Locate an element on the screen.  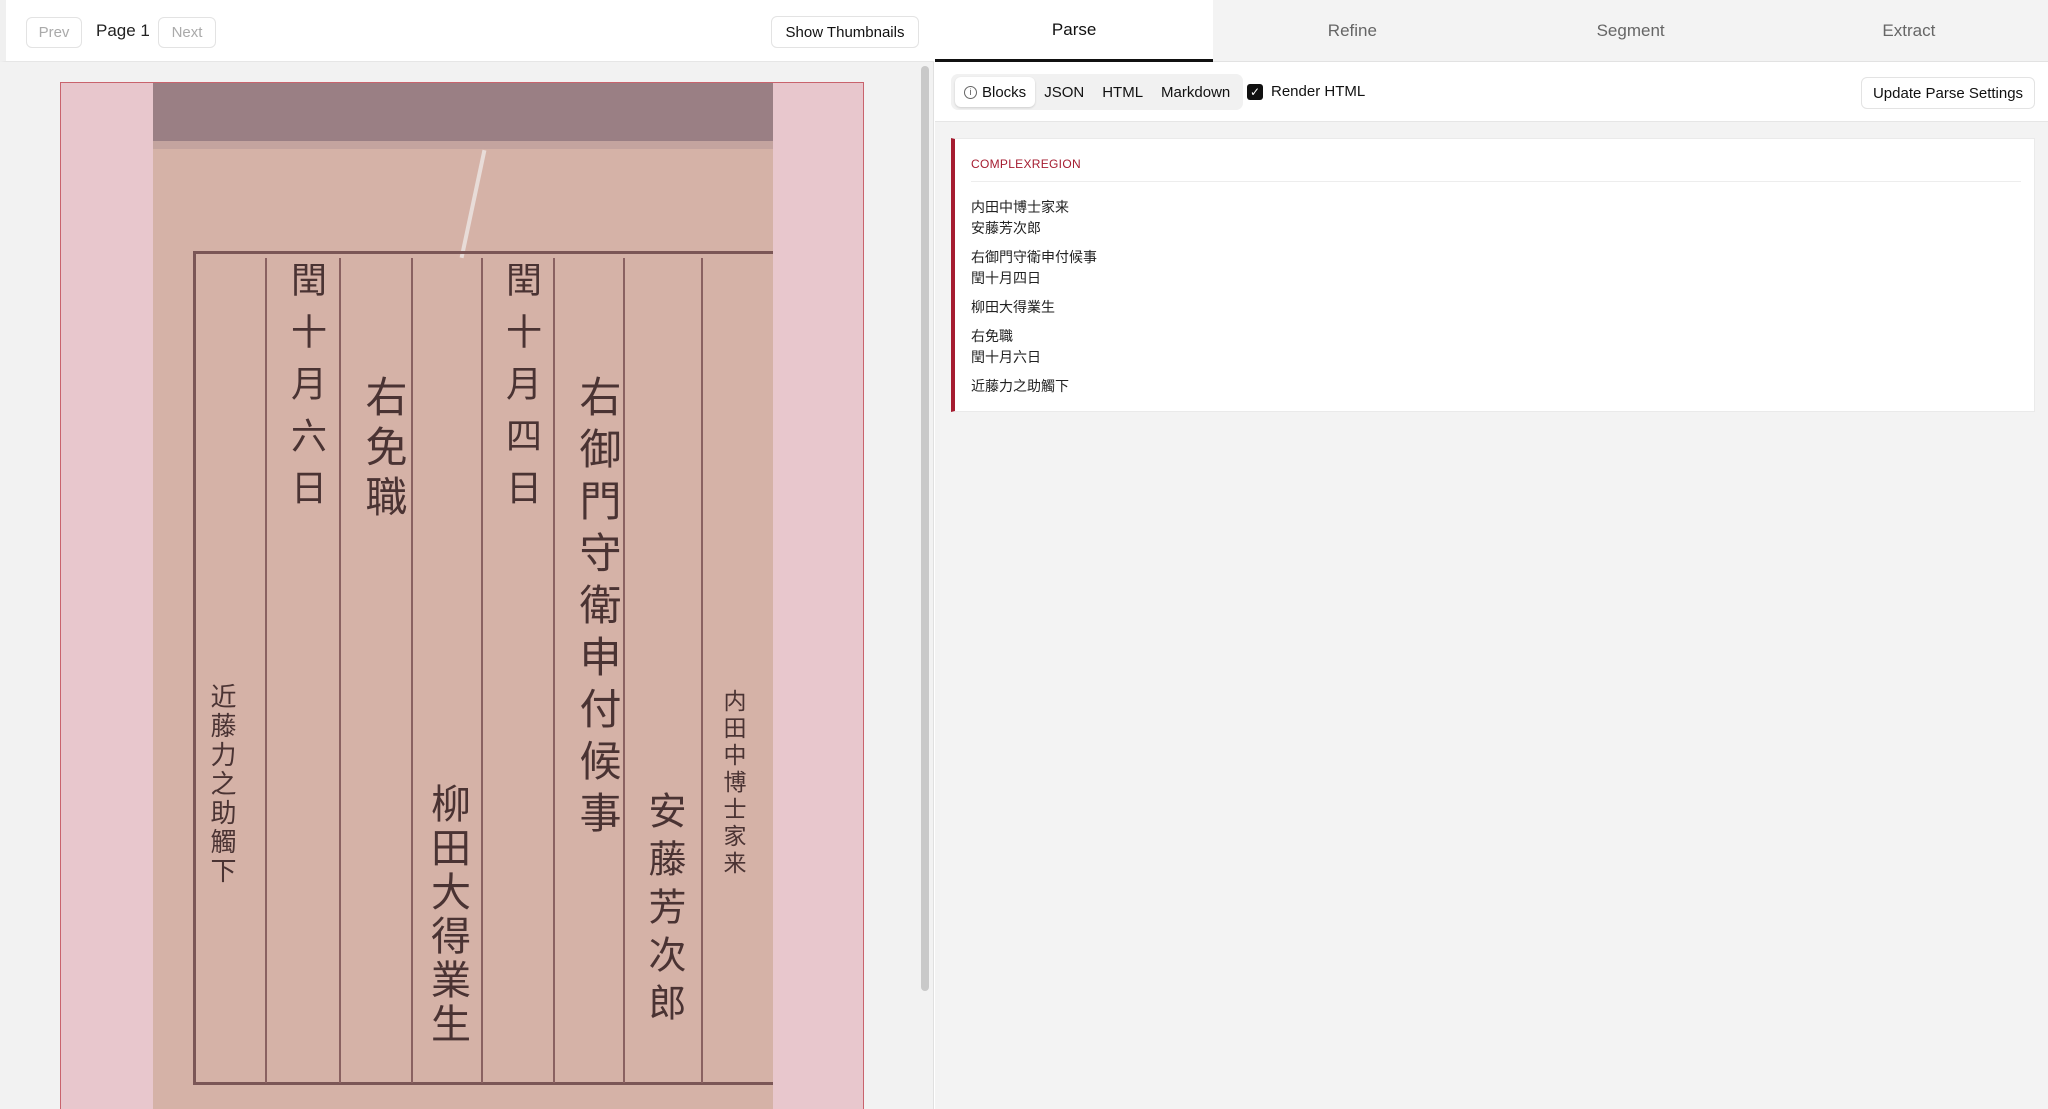
page-indicator: Page 1 is located at coordinates (123, 30).